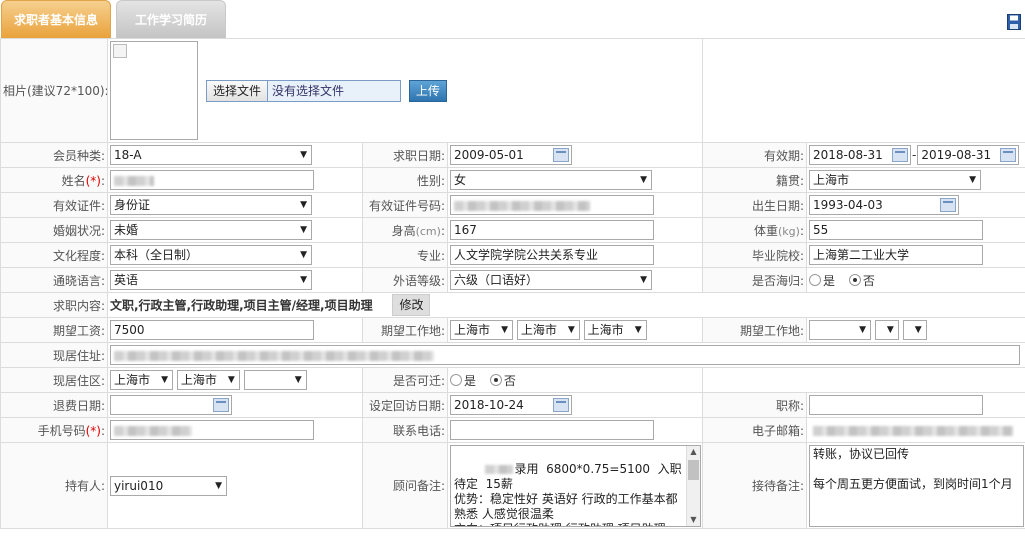  Describe the element at coordinates (693, 470) in the screenshot. I see `scroll-thumb` at that location.